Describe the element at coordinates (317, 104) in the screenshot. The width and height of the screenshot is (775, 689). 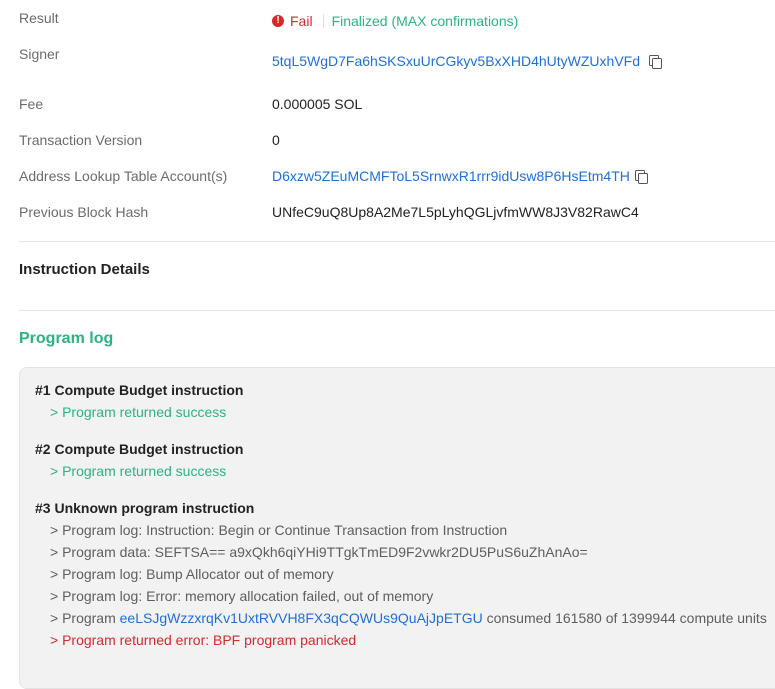
I see `fee-value: 0.000005 SOL` at that location.